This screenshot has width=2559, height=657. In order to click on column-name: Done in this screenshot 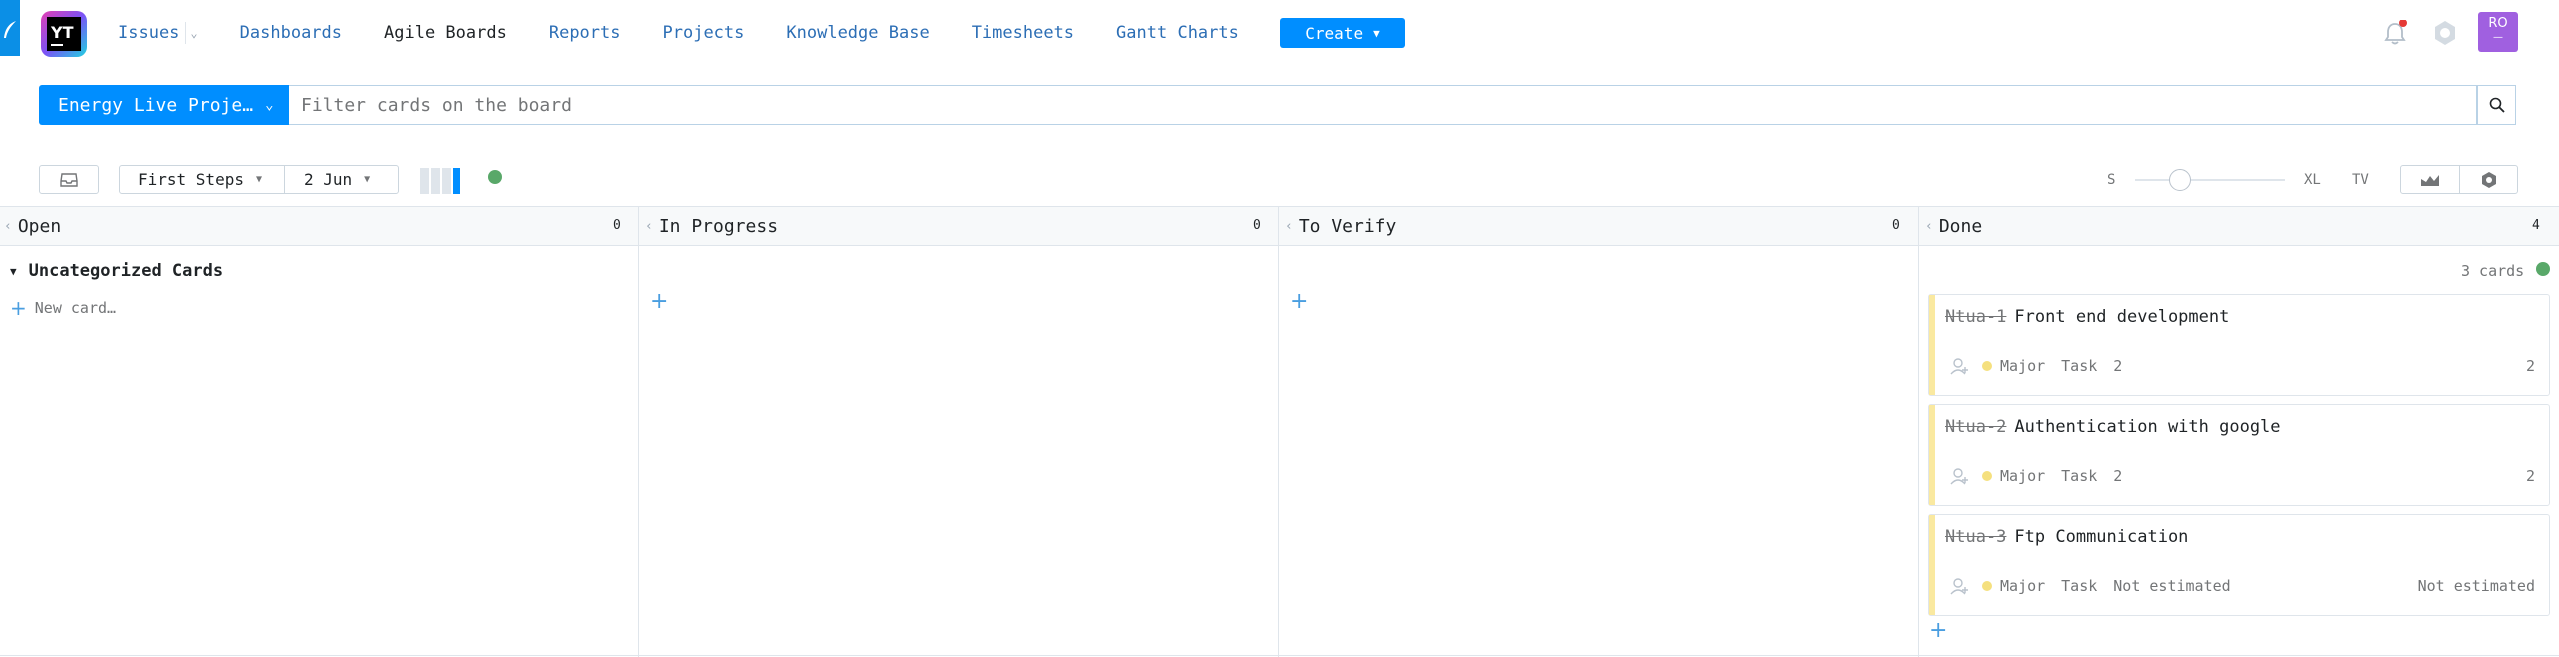, I will do `click(1960, 226)`.